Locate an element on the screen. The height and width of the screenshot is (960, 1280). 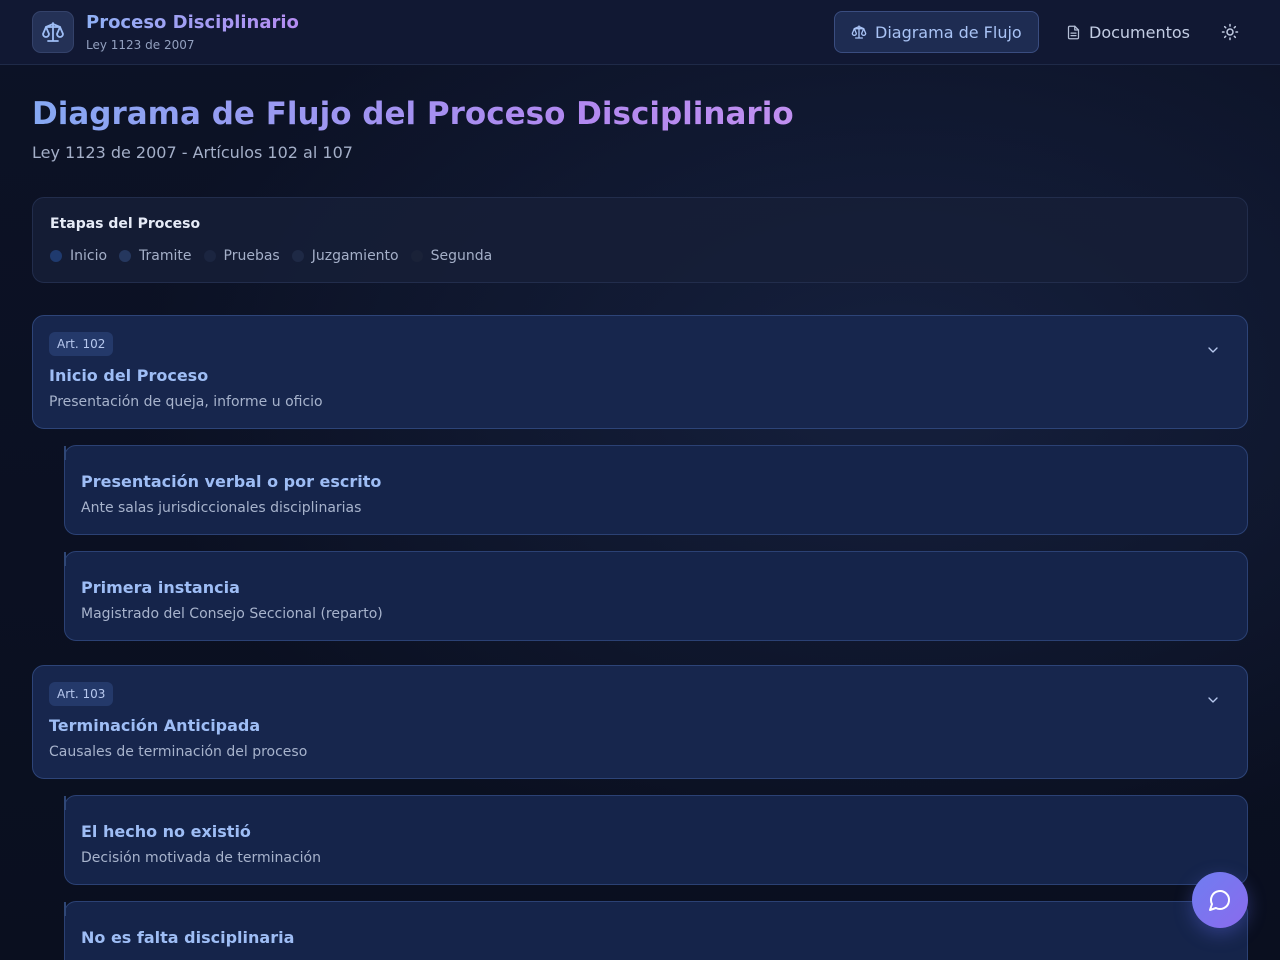
step-title: Presentación verbal o por escrito is located at coordinates (231, 481).